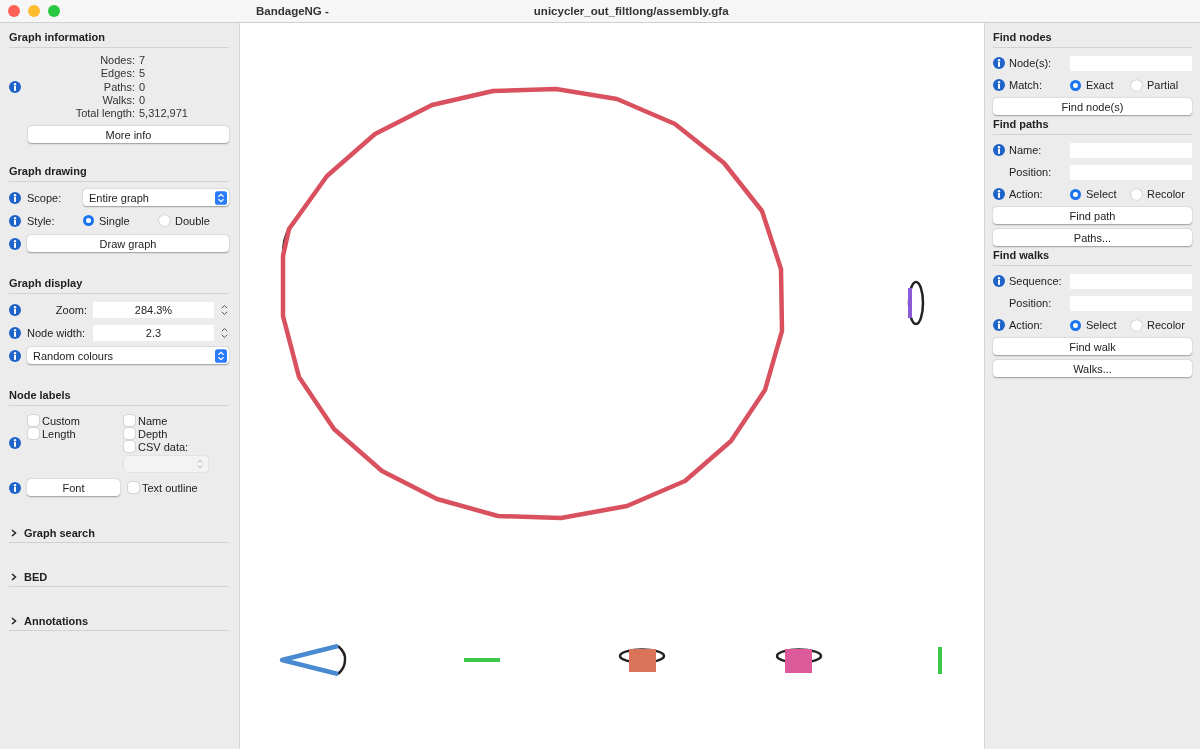 The width and height of the screenshot is (1200, 749). Describe the element at coordinates (70, 310) in the screenshot. I see `field-label: Zoom:` at that location.